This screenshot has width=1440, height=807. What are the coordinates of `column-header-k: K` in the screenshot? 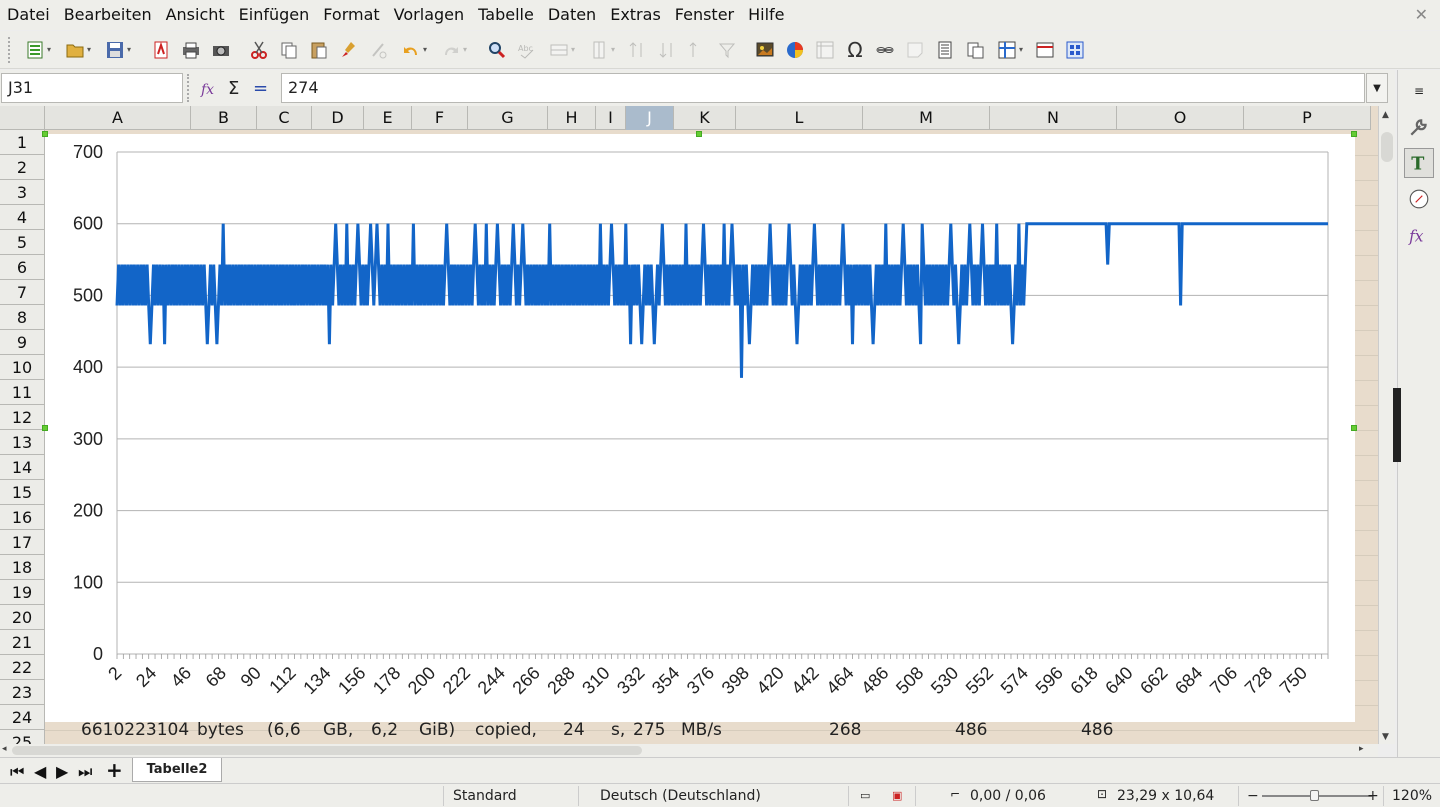 It's located at (705, 118).